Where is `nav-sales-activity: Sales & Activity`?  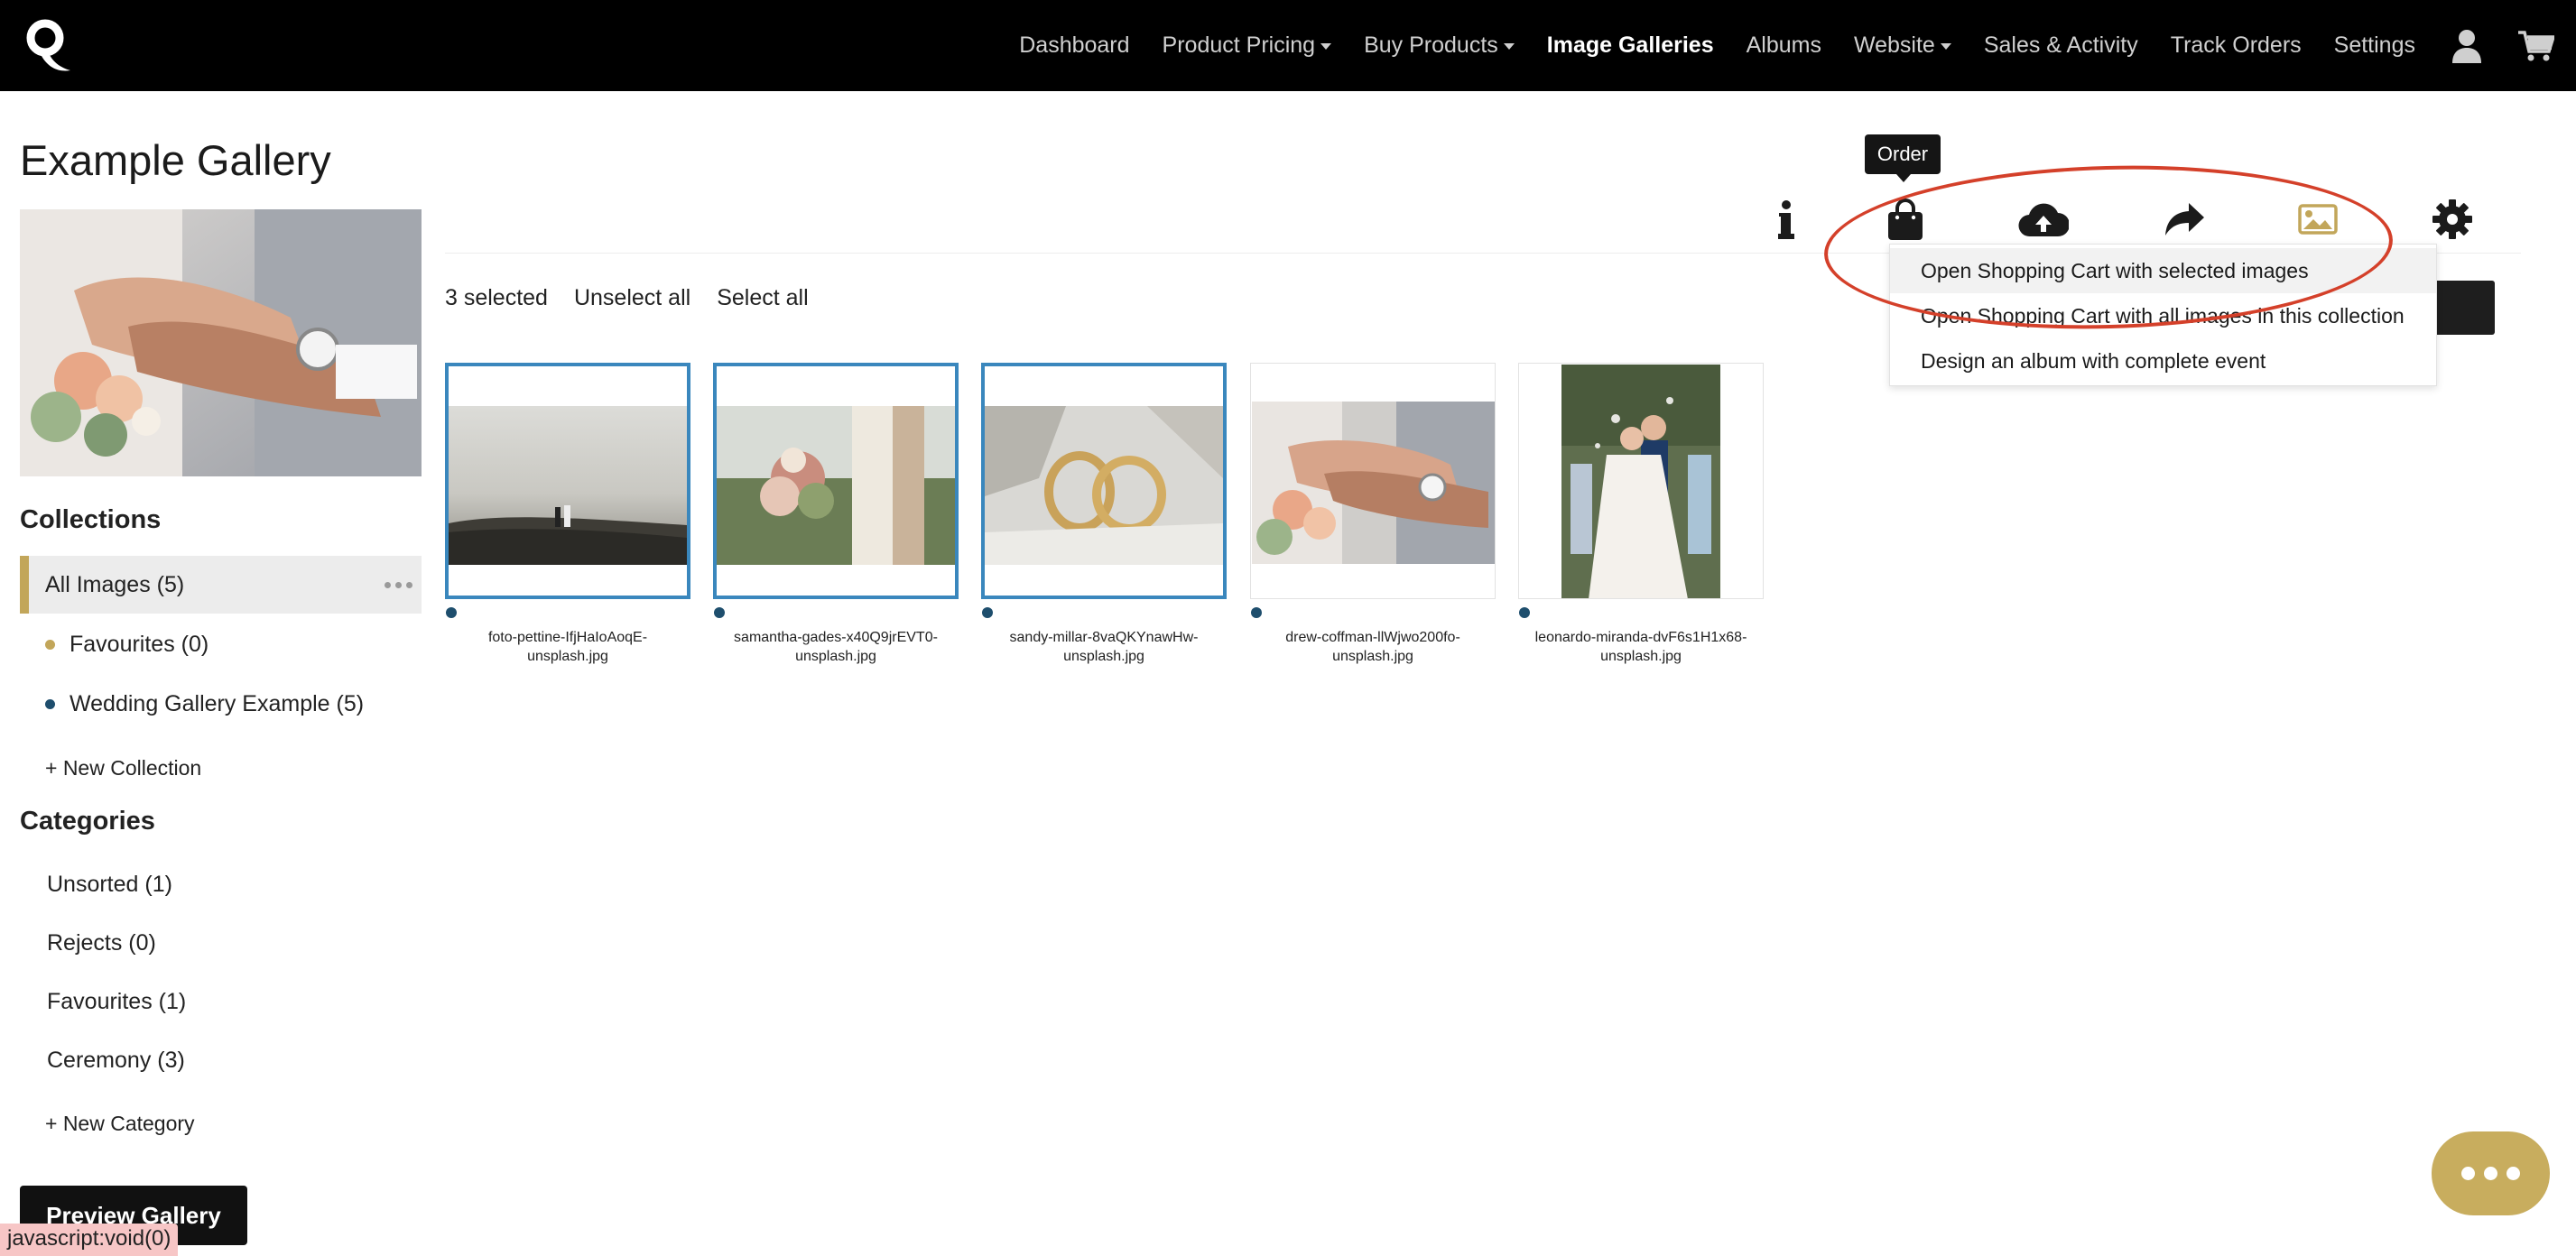
nav-sales-activity: Sales & Activity is located at coordinates (2061, 45).